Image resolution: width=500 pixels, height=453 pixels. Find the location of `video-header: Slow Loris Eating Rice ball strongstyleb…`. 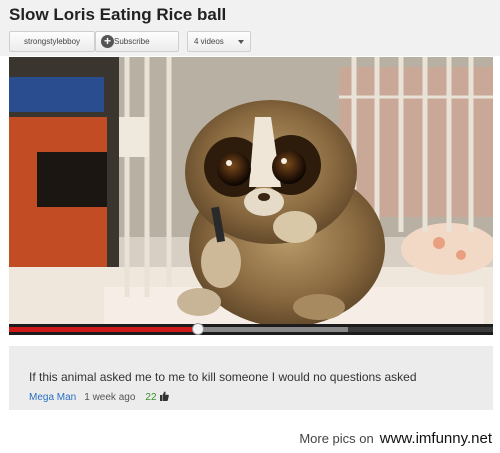

video-header: Slow Loris Eating Rice ball strongstyleb… is located at coordinates (250, 28).